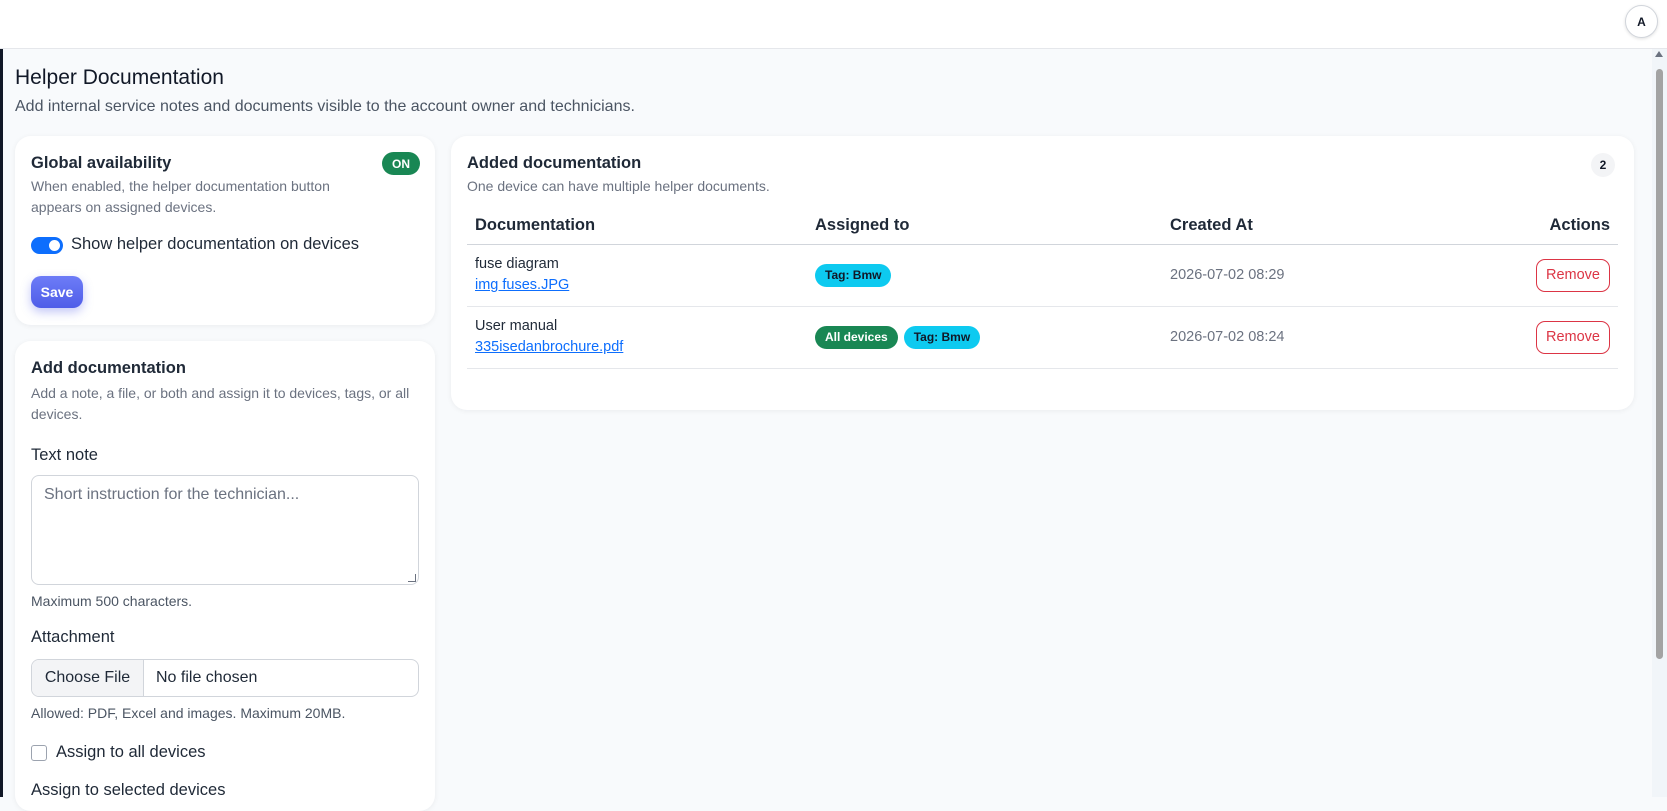 This screenshot has height=811, width=1667. Describe the element at coordinates (112, 601) in the screenshot. I see `text-note-hint: Maximum 500 characters.` at that location.